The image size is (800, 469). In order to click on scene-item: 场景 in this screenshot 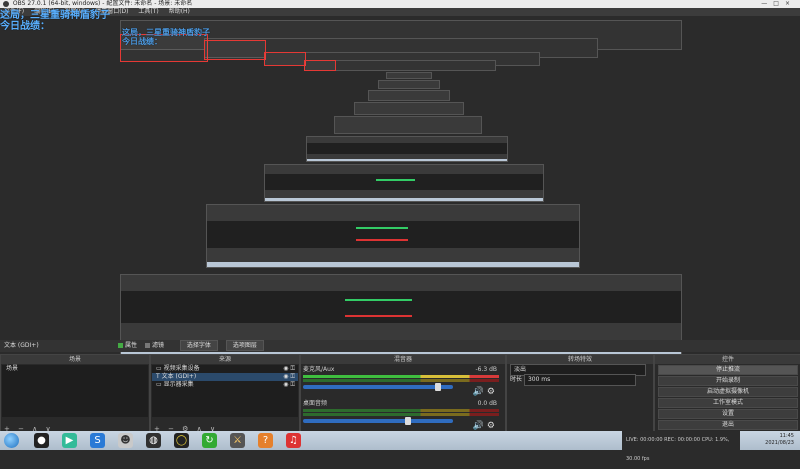, I will do `click(75, 369)`.